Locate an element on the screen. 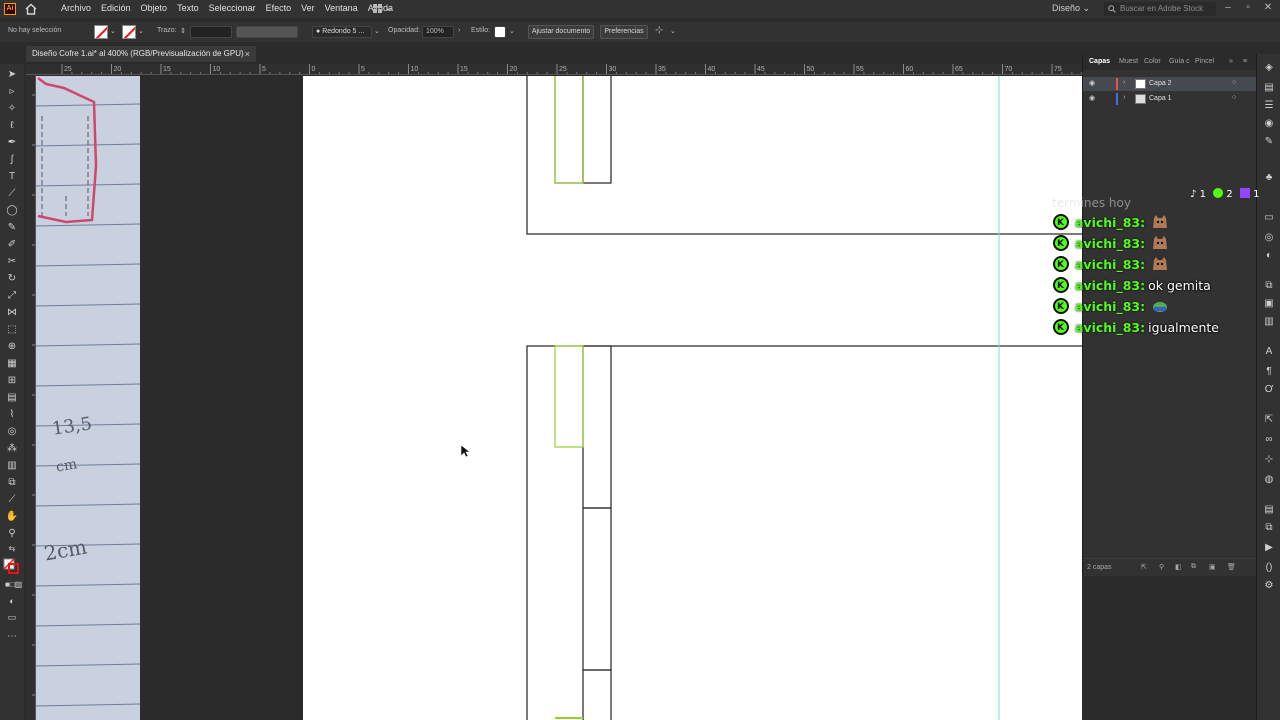  horizontal-ruler: 2520151050510152025303540455055606570758 is located at coordinates (554, 69).